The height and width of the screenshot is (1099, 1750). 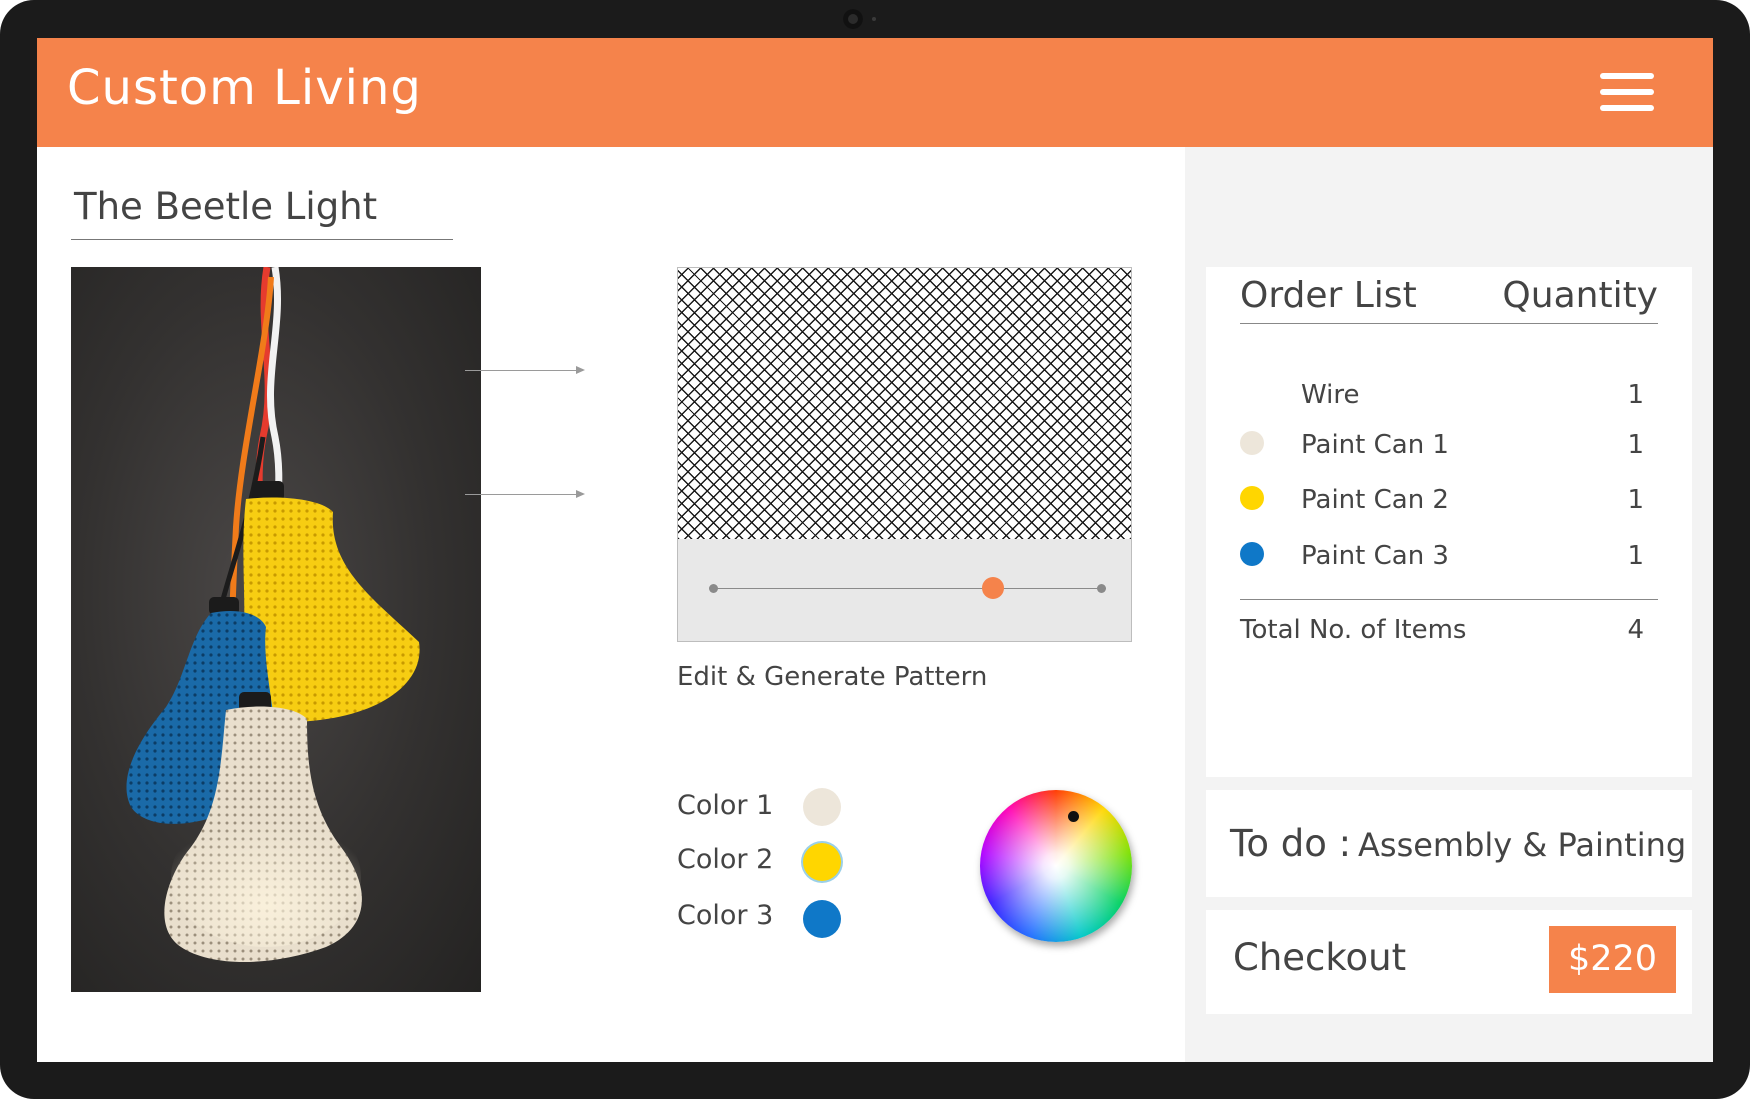 I want to click on title-divider, so click(x=262, y=239).